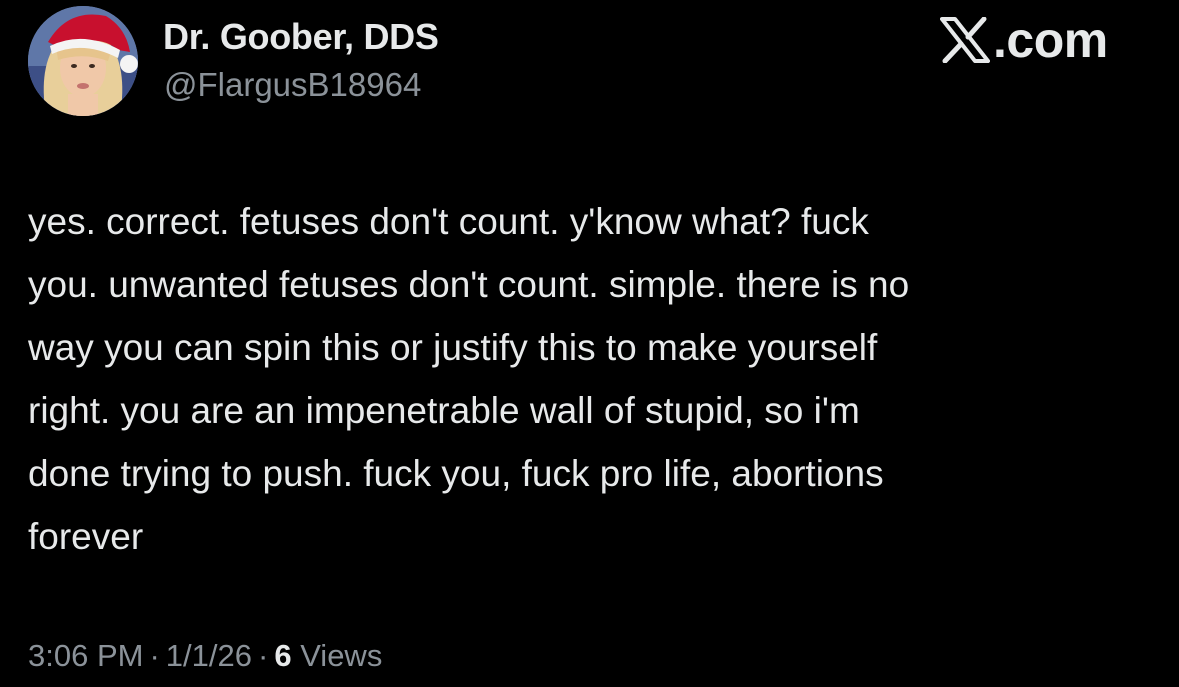  I want to click on tweet-date: 1/1/26, so click(209, 655).